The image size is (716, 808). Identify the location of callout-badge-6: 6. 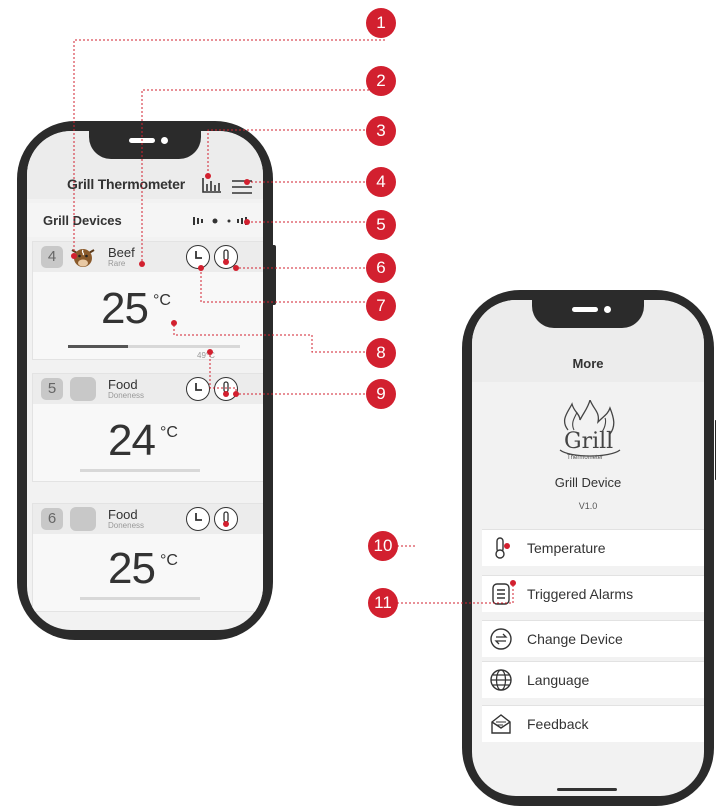
(381, 268).